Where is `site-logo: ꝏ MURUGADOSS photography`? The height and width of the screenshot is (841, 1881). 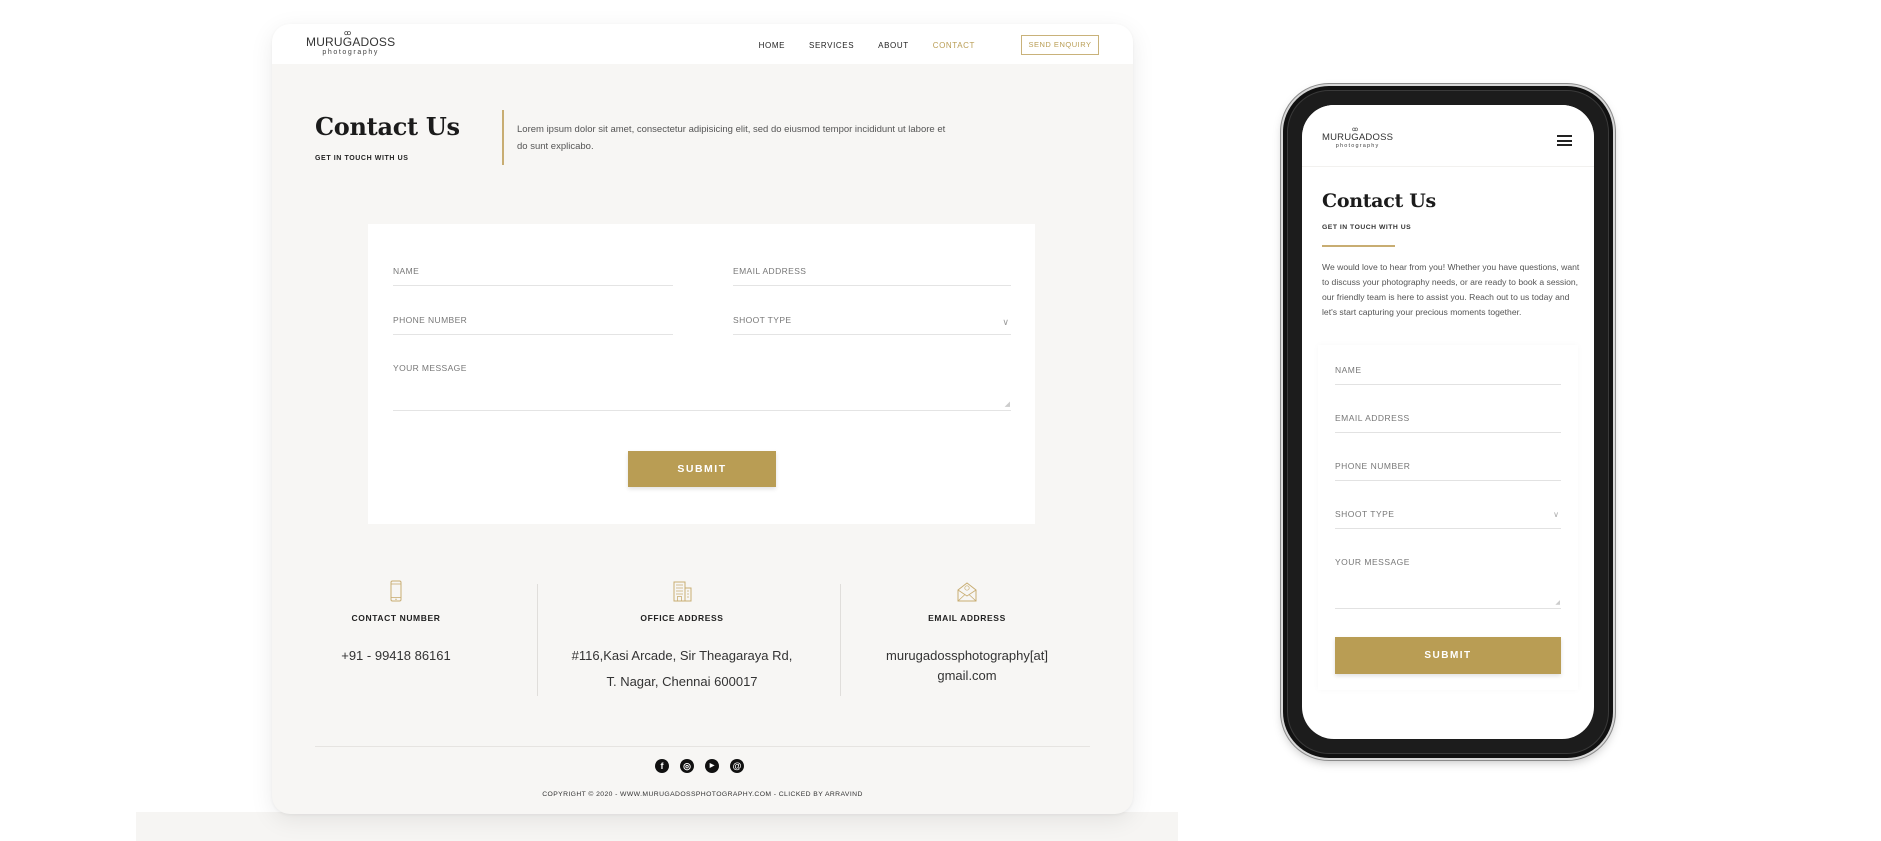 site-logo: ꝏ MURUGADOSS photography is located at coordinates (351, 43).